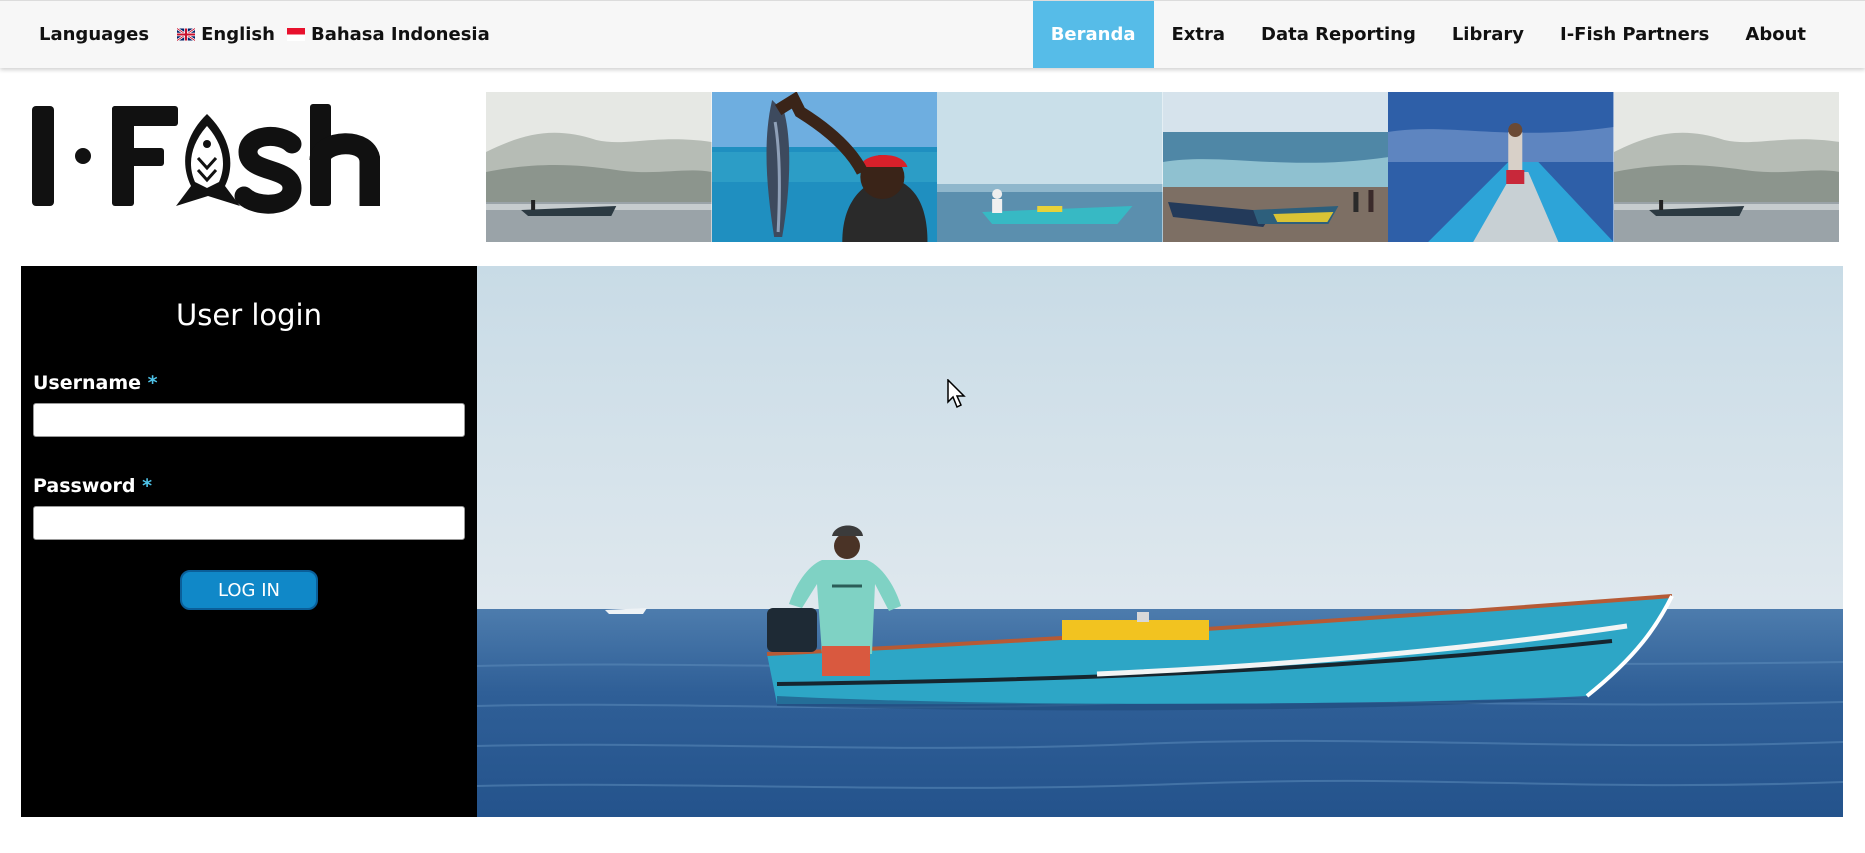  Describe the element at coordinates (1634, 34) in the screenshot. I see `nav-item-i-fish-partners: I-Fish Partners` at that location.